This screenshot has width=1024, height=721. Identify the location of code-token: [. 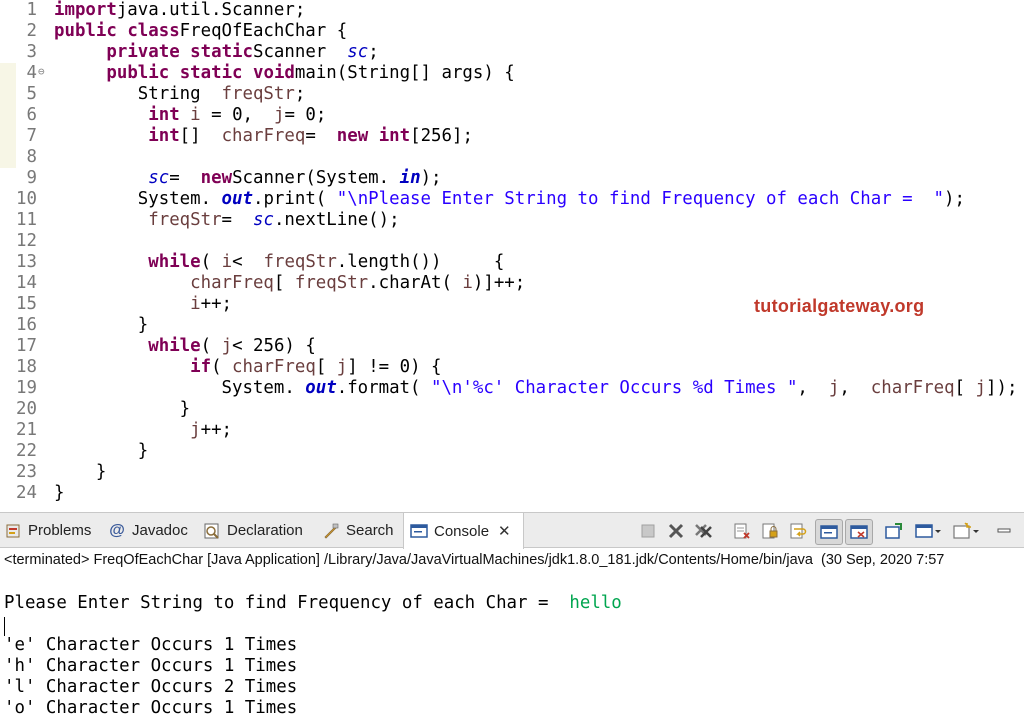
(321, 367).